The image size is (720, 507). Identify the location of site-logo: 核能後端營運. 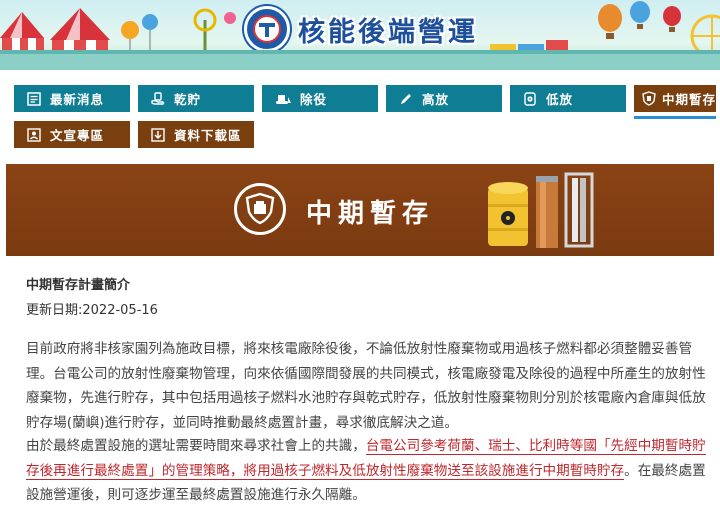
(361, 29).